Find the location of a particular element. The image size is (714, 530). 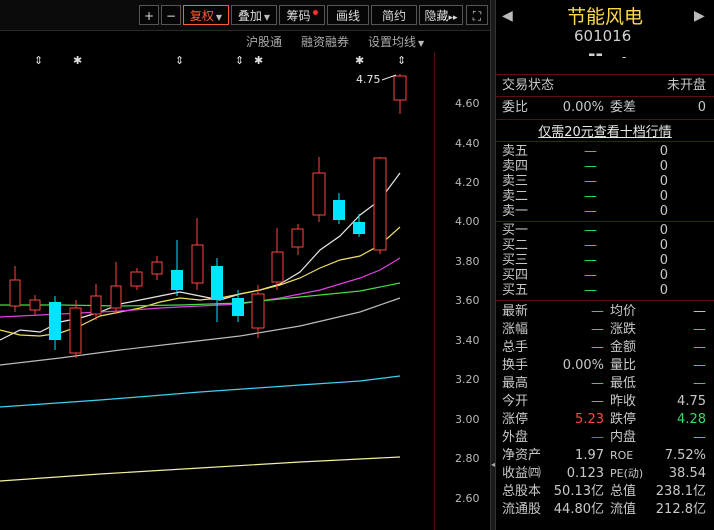

ma-line-lightyellow is located at coordinates (200, 469).